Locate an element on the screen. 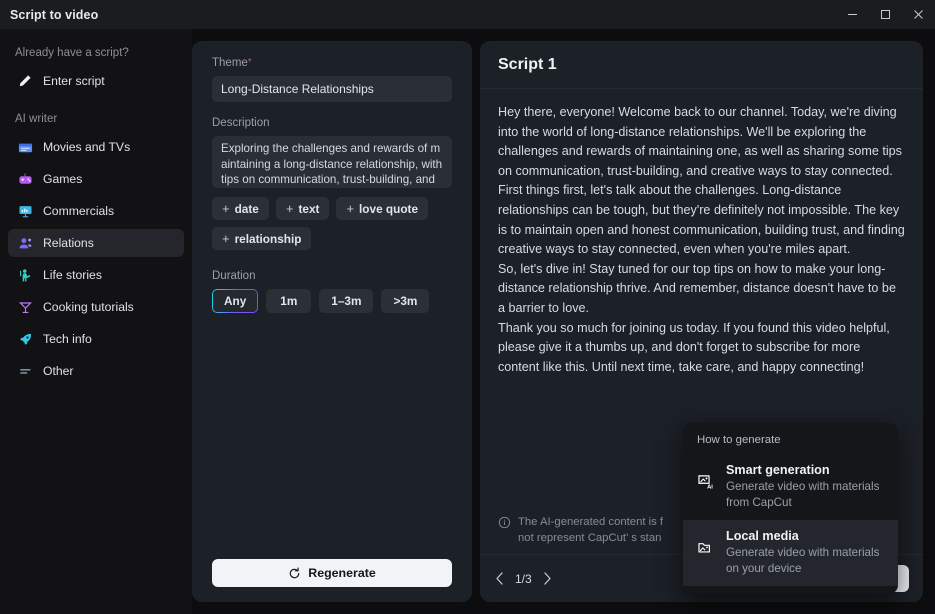 The image size is (935, 614). info-icon is located at coordinates (504, 522).